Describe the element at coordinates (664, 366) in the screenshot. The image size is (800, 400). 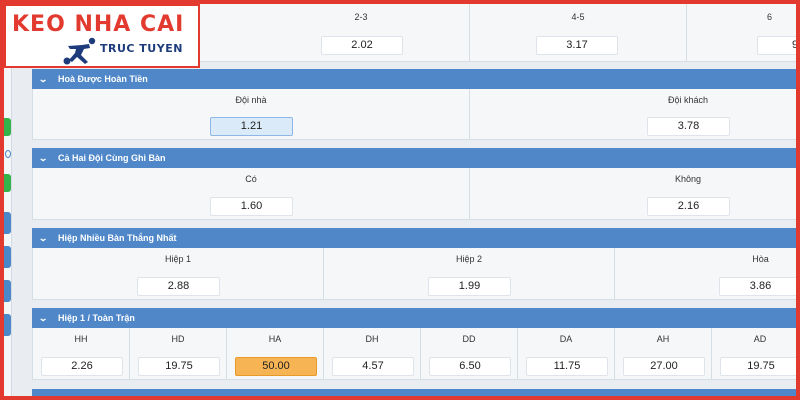
I see `odd-button: 27.00` at that location.